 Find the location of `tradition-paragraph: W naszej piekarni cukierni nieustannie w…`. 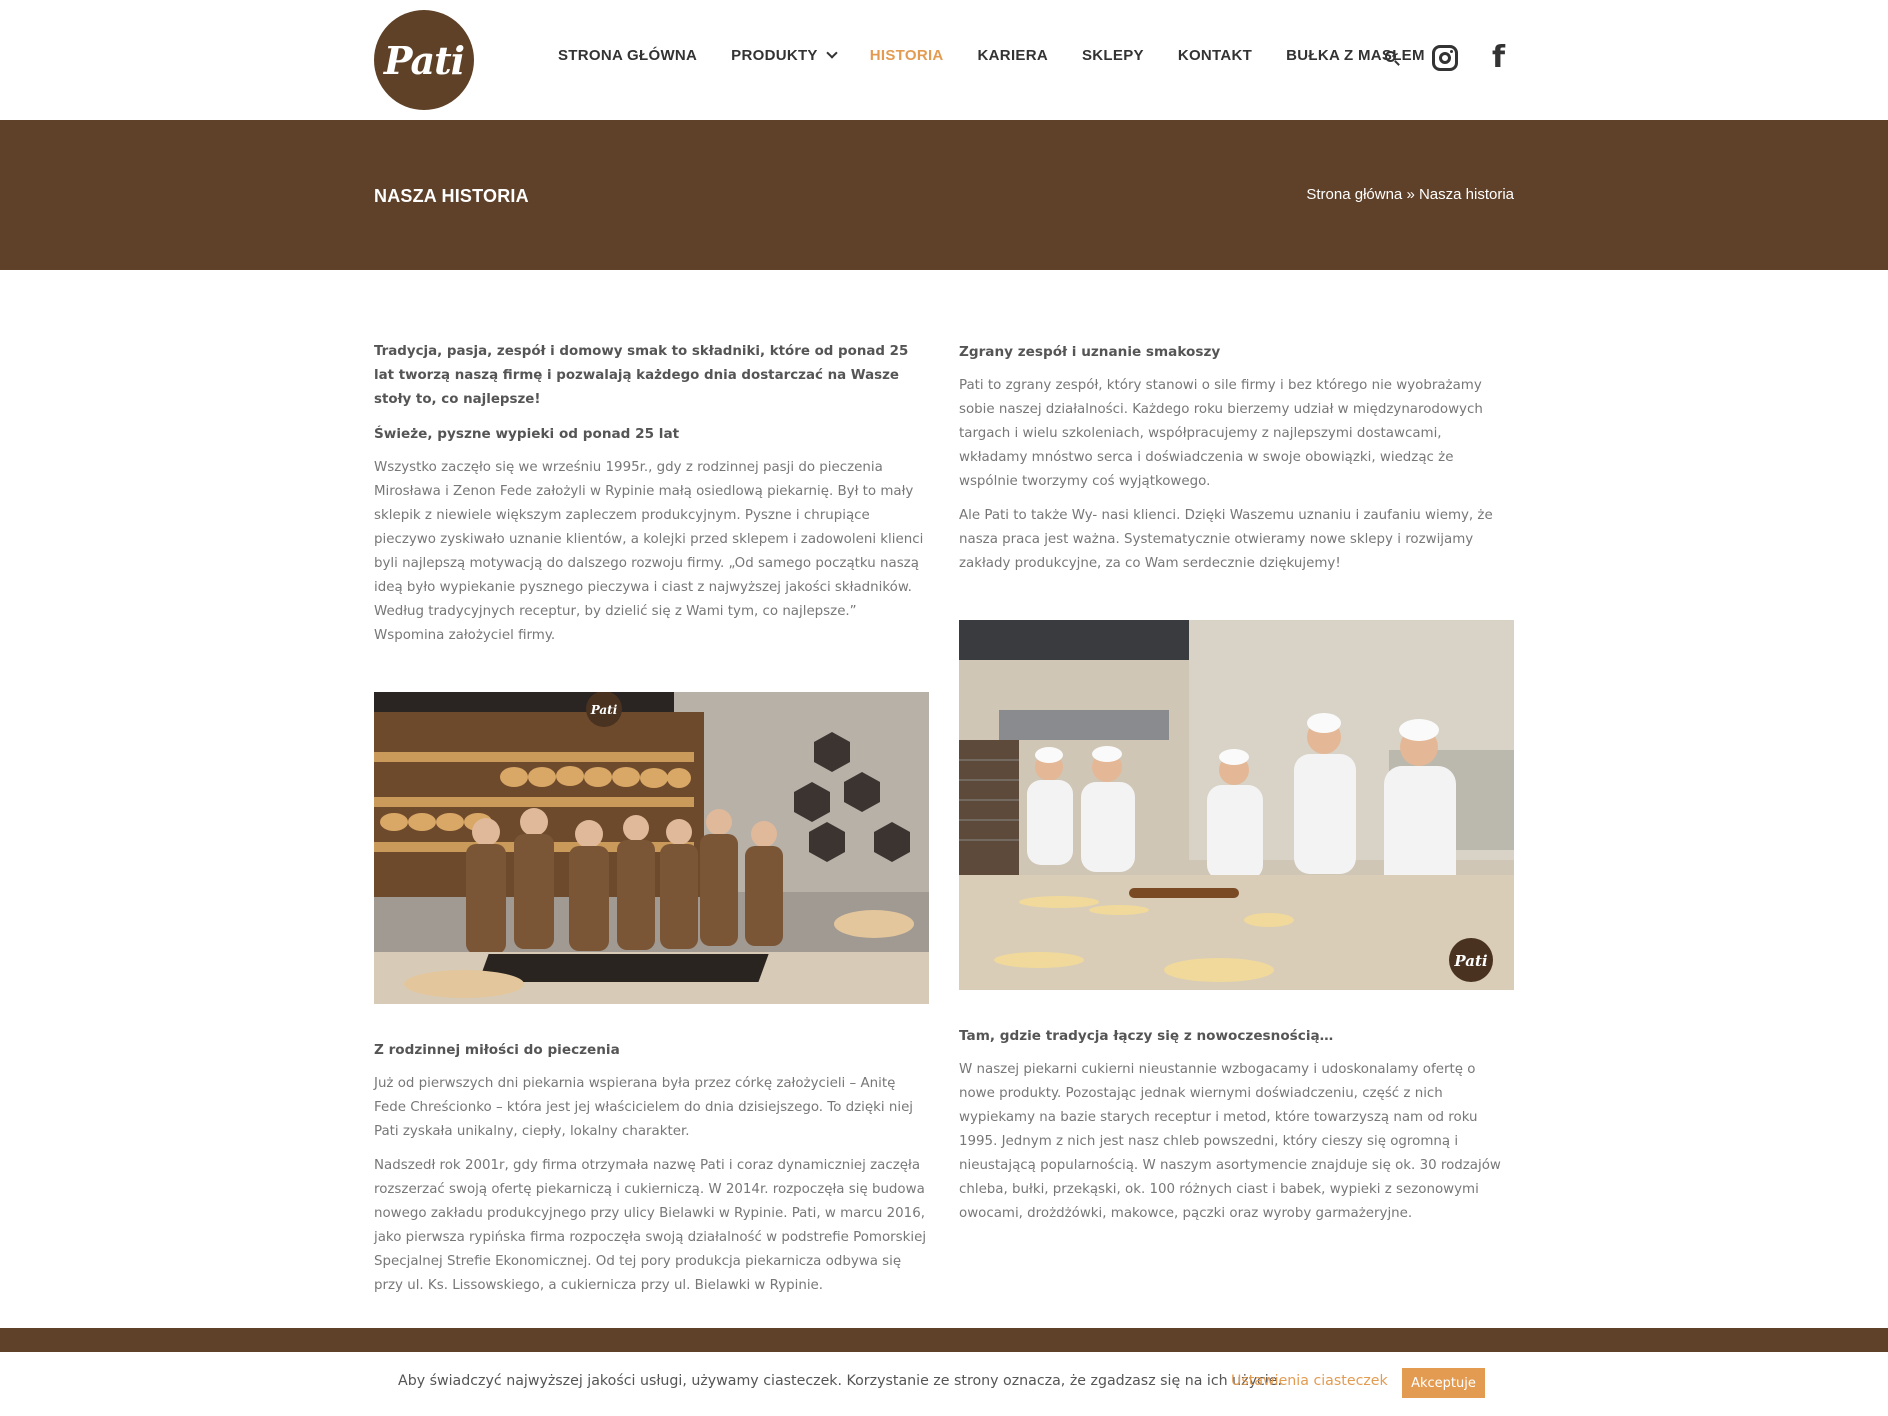

tradition-paragraph: W naszej piekarni cukierni nieustannie w… is located at coordinates (1230, 1141).